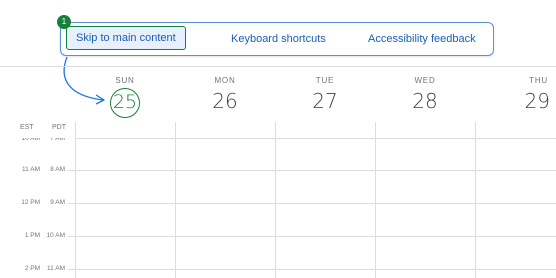 This screenshot has width=556, height=278. Describe the element at coordinates (125, 103) in the screenshot. I see `today-date: 25` at that location.